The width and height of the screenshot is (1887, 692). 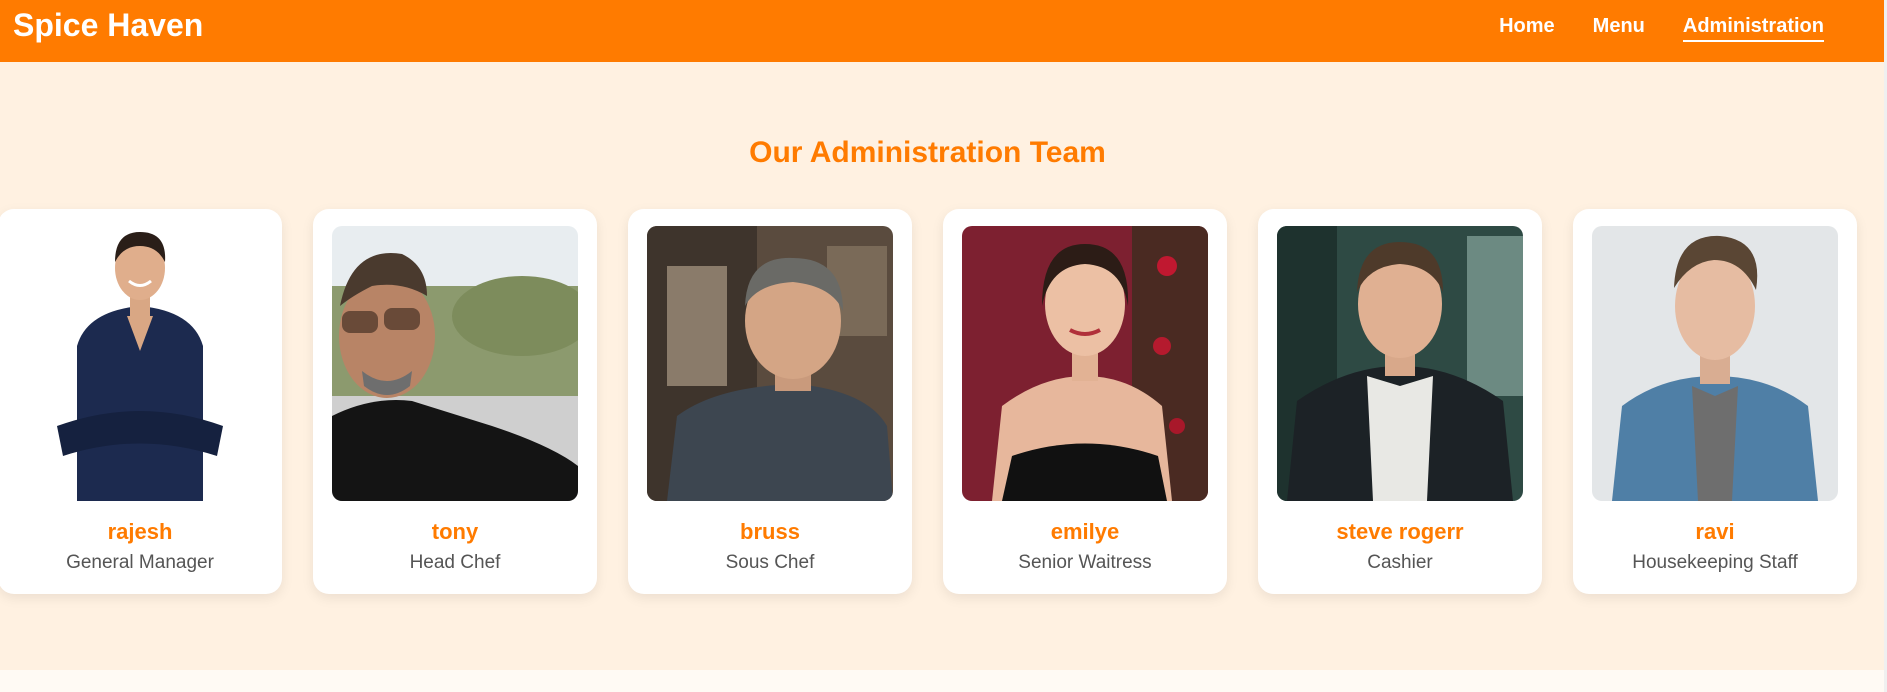 What do you see at coordinates (1400, 531) in the screenshot?
I see `member-name: steve rogerr` at bounding box center [1400, 531].